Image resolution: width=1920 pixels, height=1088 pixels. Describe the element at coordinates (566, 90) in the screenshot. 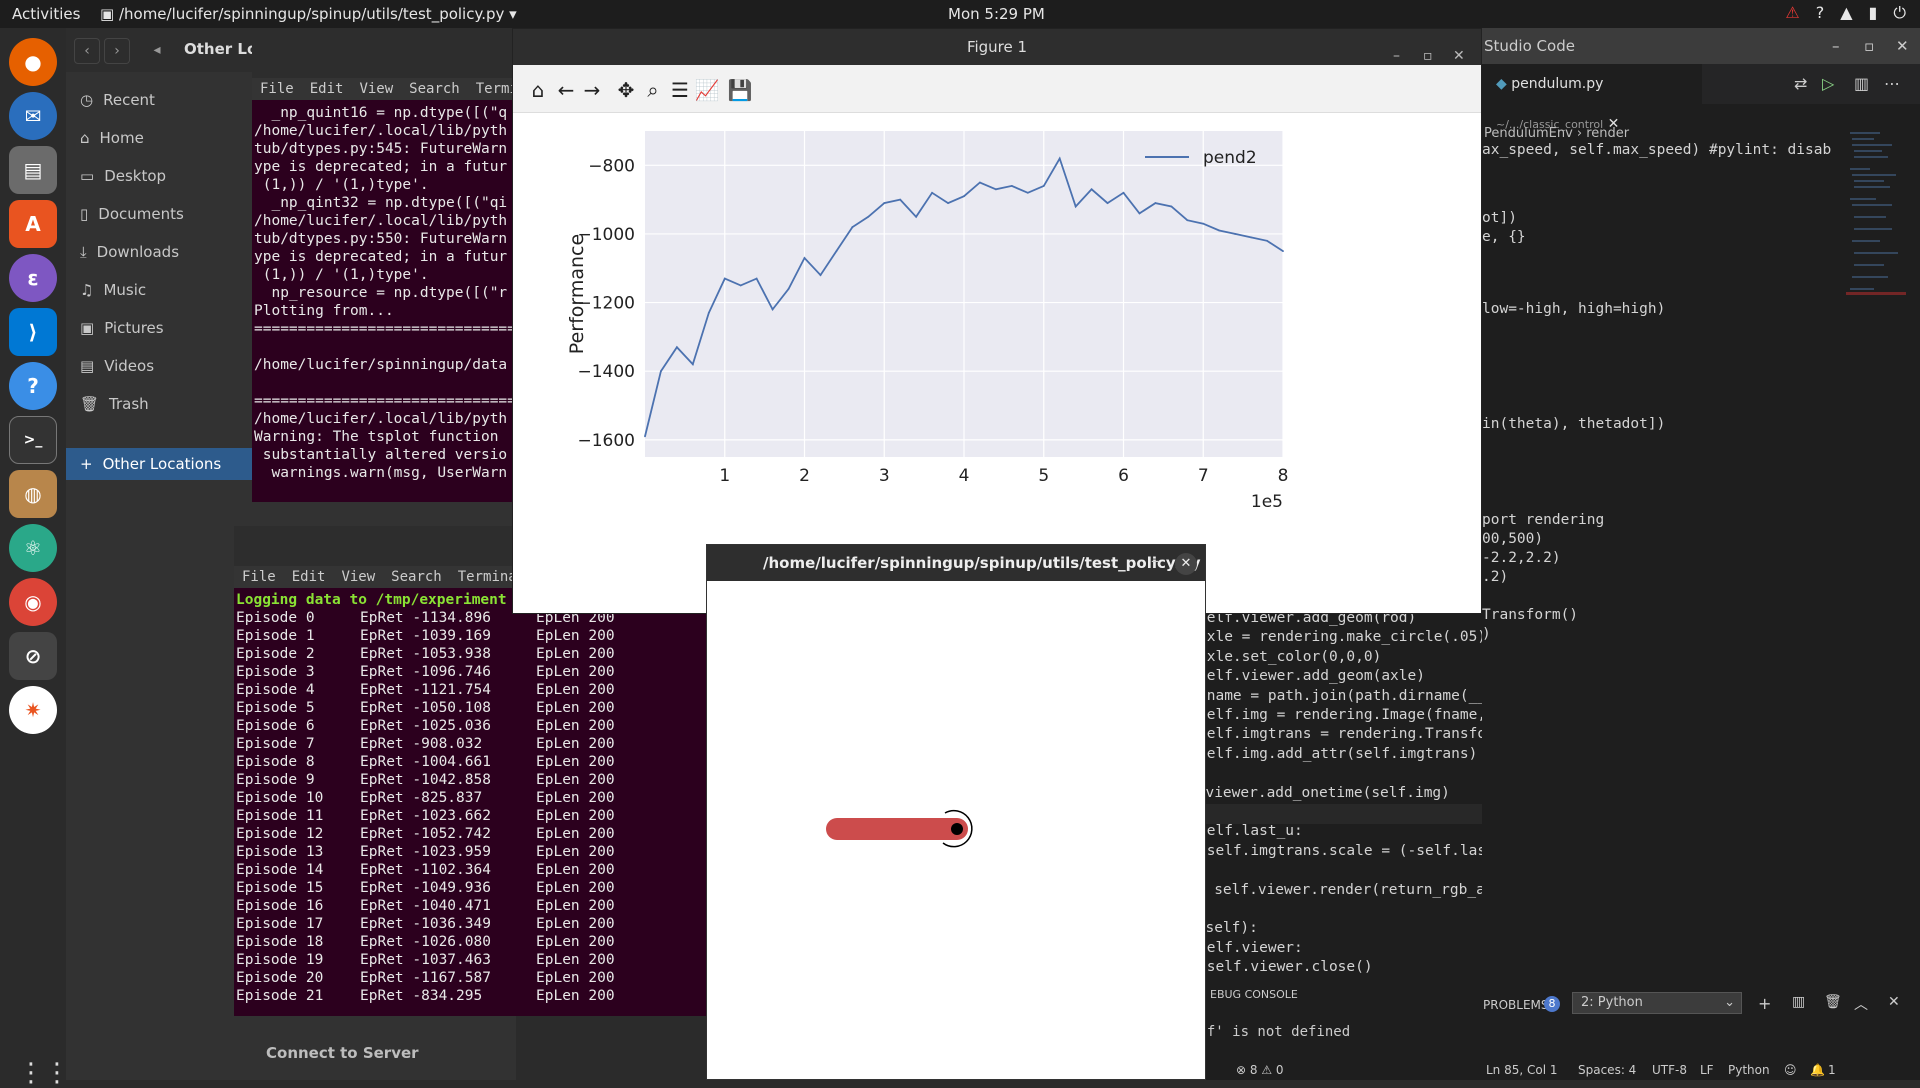

I see `back-arrow-icon: ←` at that location.